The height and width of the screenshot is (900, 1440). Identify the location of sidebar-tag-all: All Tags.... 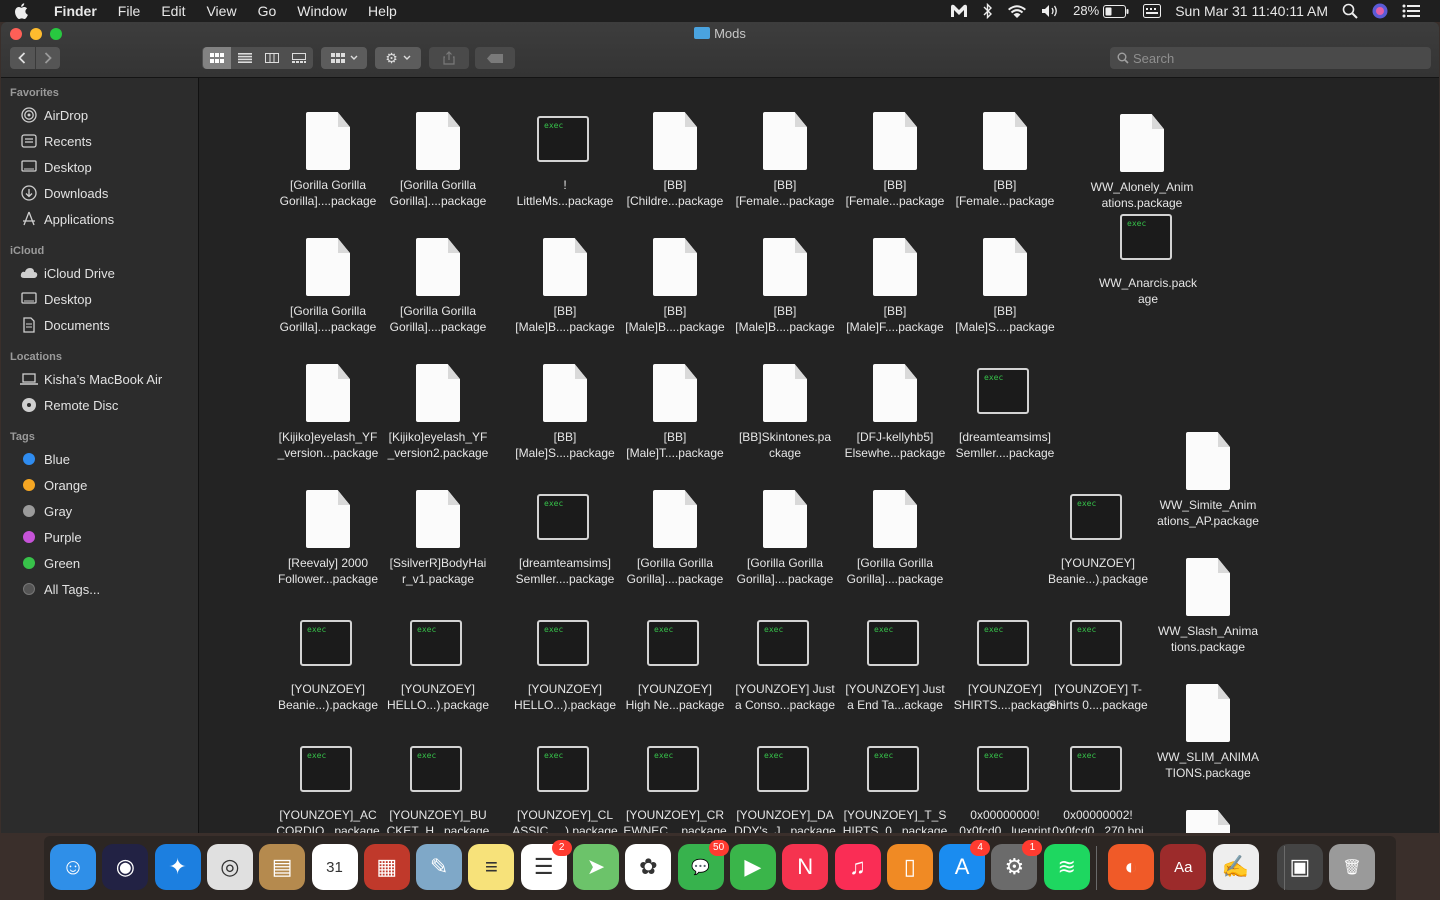
(59, 589).